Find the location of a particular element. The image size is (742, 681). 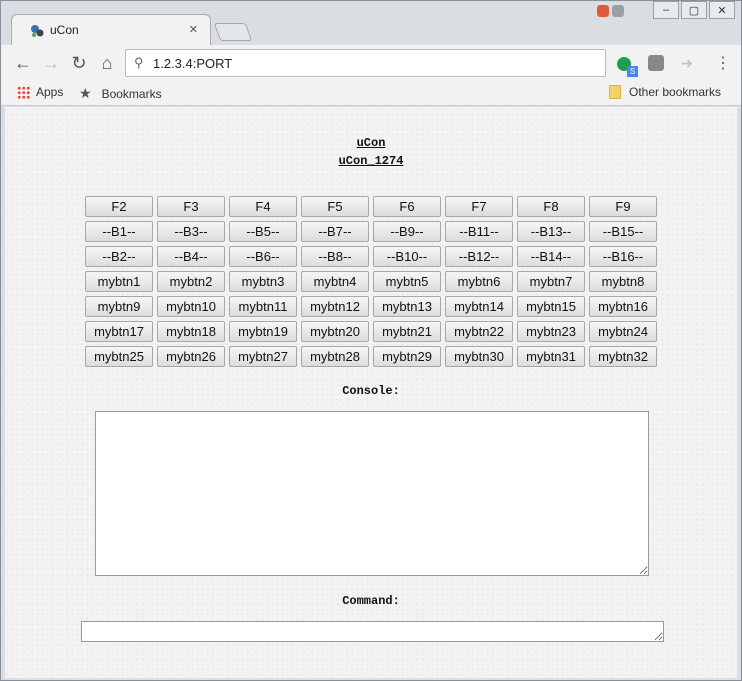

grid-button: mybtn5 is located at coordinates (407, 281).